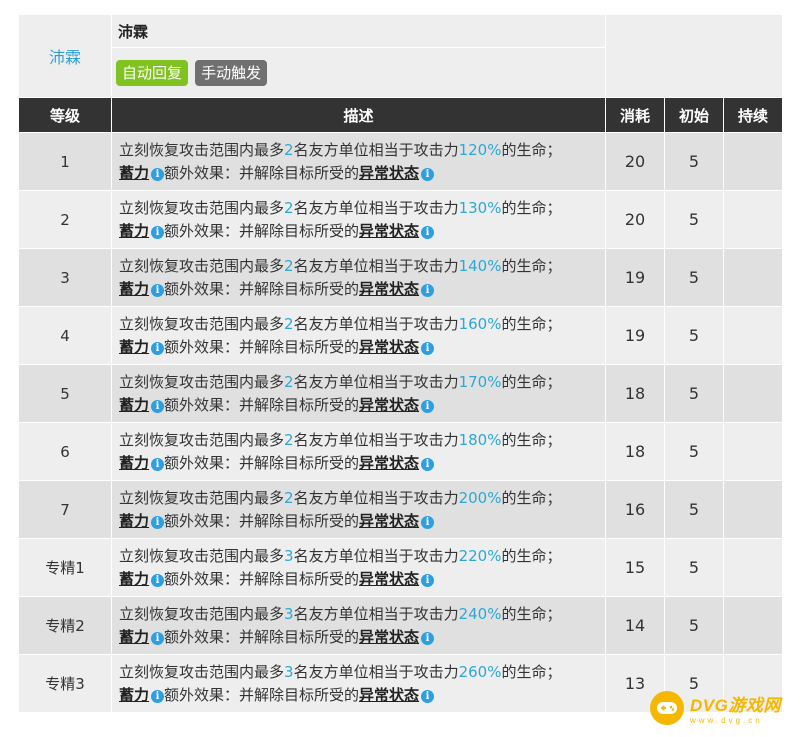  What do you see at coordinates (289, 323) in the screenshot?
I see `target-count: 2` at bounding box center [289, 323].